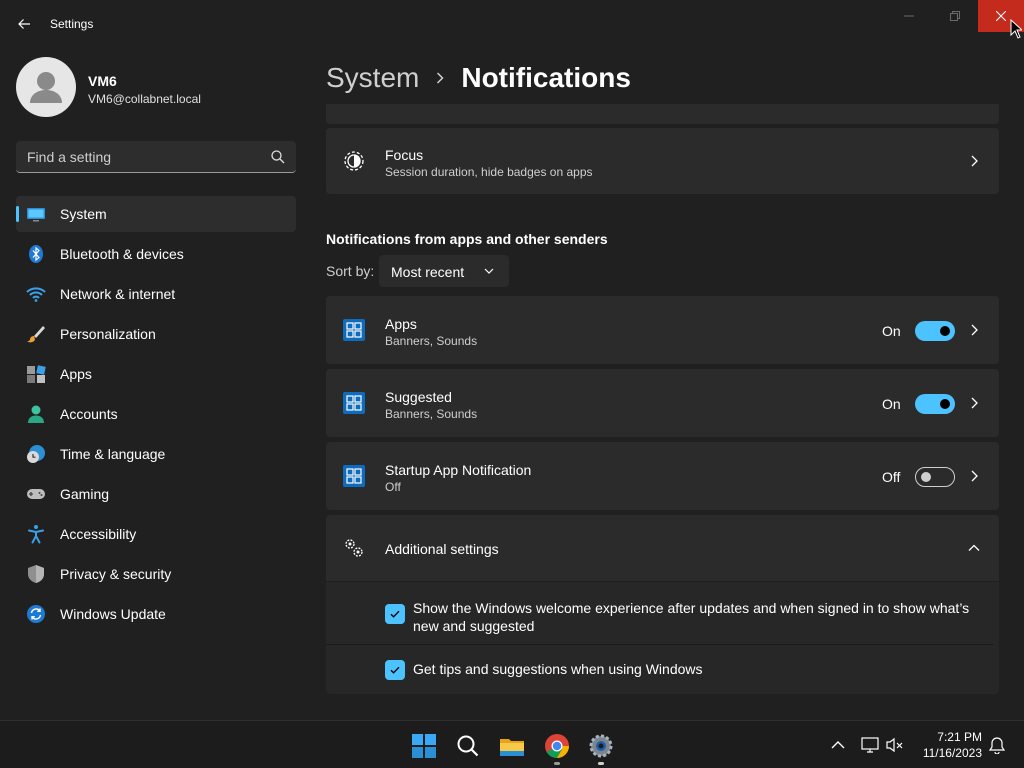 This screenshot has width=1024, height=768. I want to click on sidebar-item-label: Gaming, so click(85, 494).